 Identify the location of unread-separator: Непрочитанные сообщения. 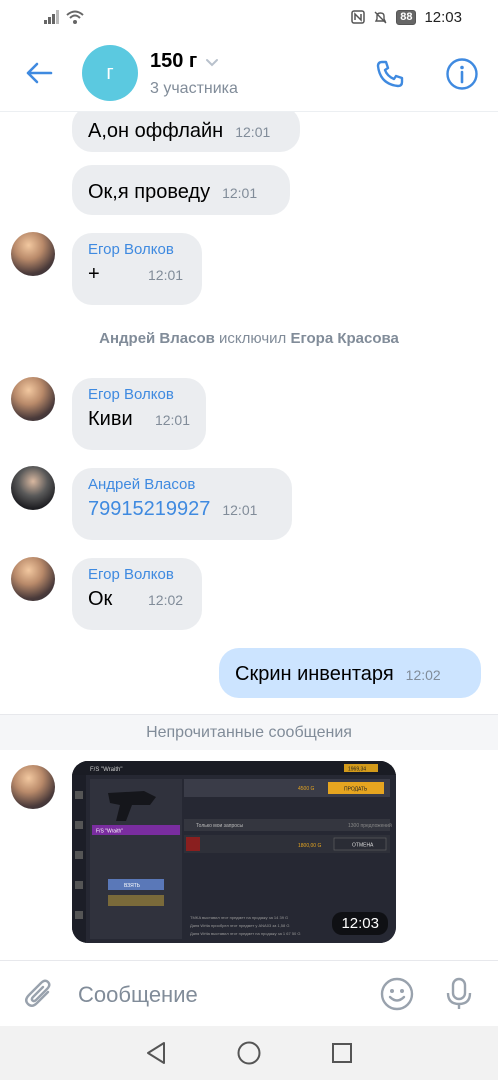
(249, 732).